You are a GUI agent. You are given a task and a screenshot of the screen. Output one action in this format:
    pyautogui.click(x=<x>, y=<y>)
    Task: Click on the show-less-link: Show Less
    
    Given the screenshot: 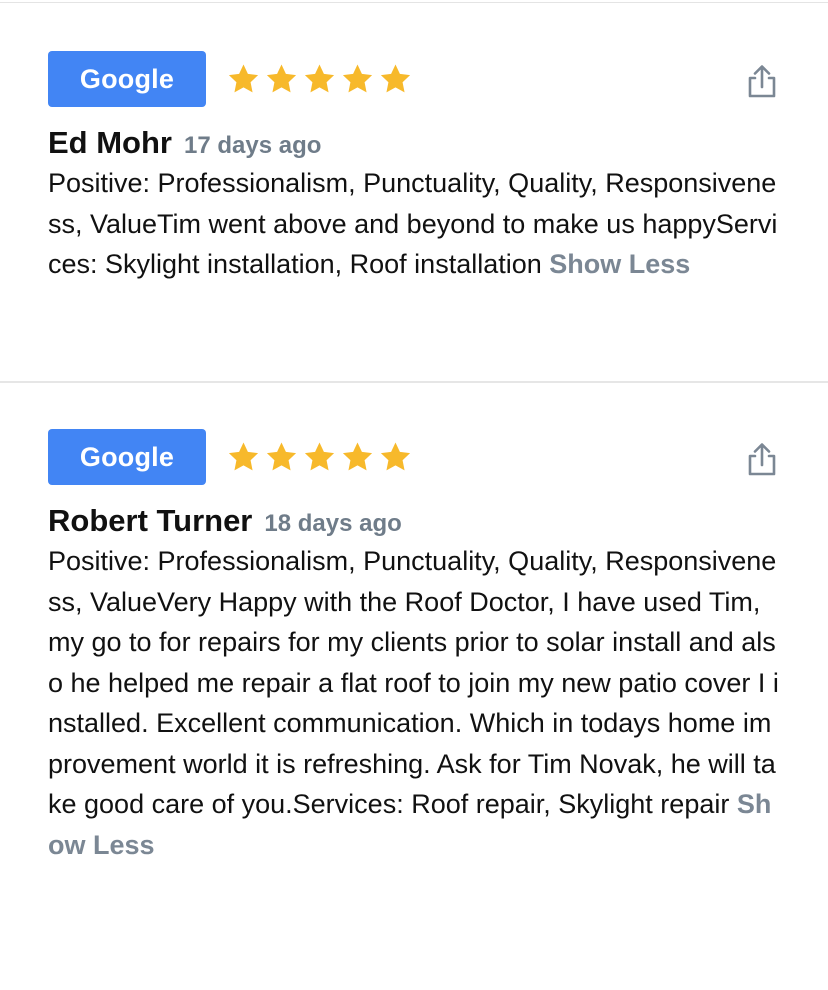 What is the action you would take?
    pyautogui.click(x=619, y=264)
    